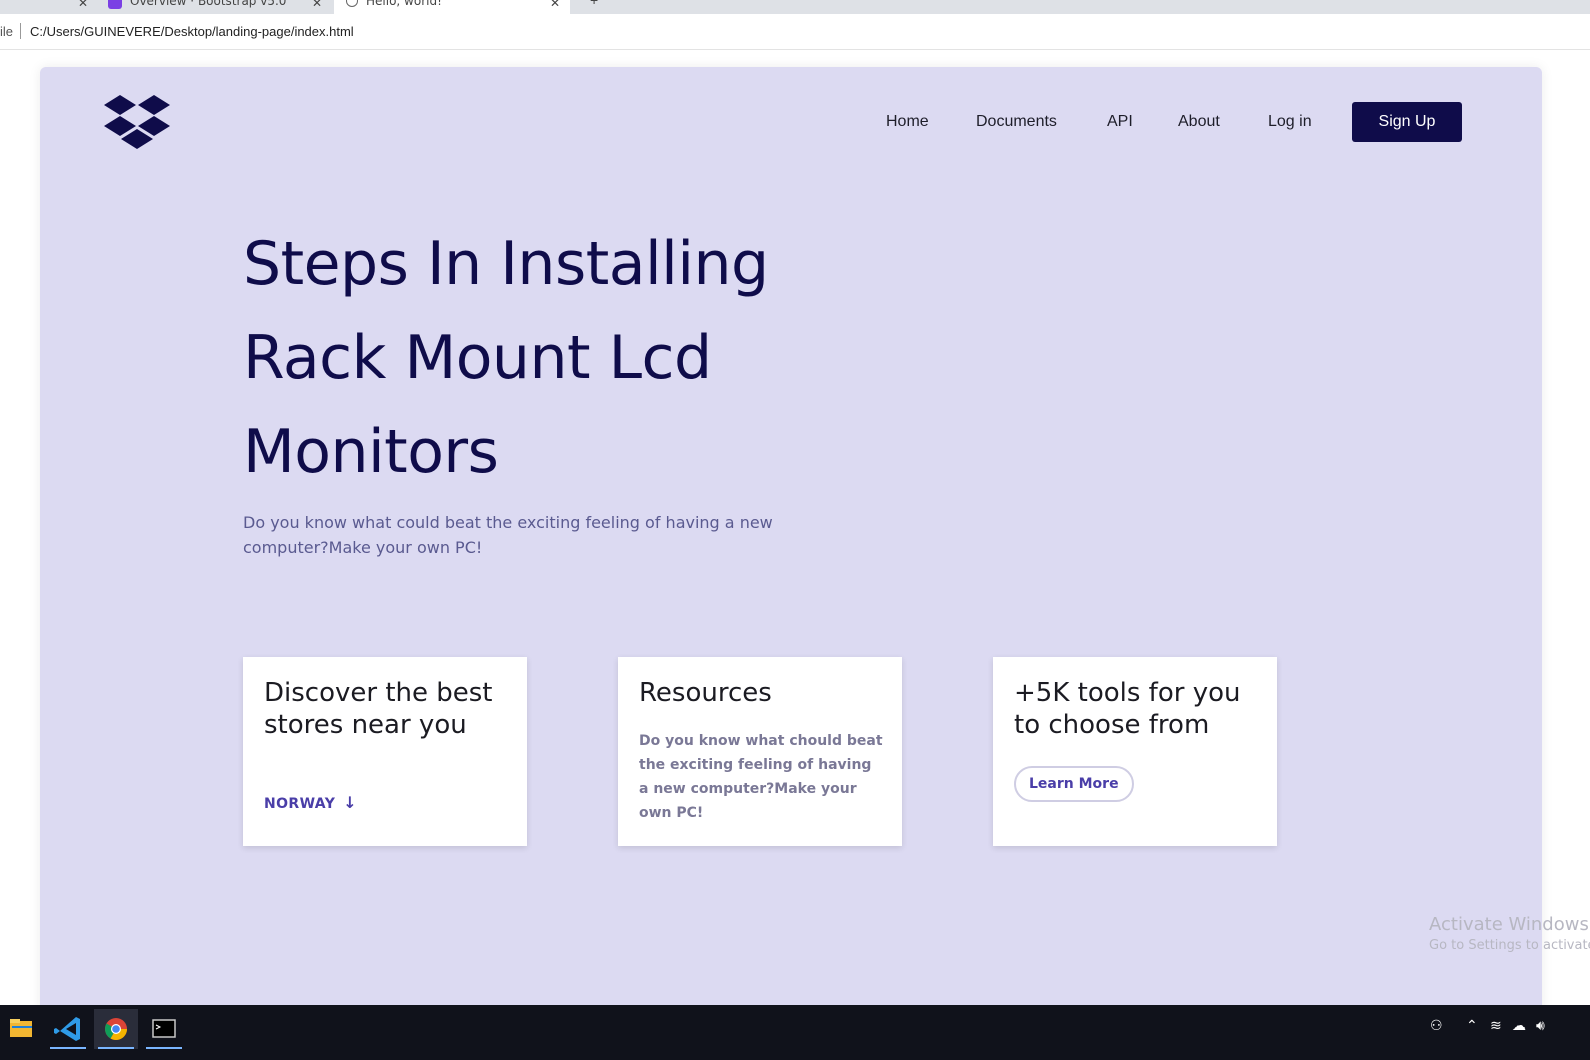  What do you see at coordinates (300, 804) in the screenshot?
I see `card-link-label: NORWAY` at bounding box center [300, 804].